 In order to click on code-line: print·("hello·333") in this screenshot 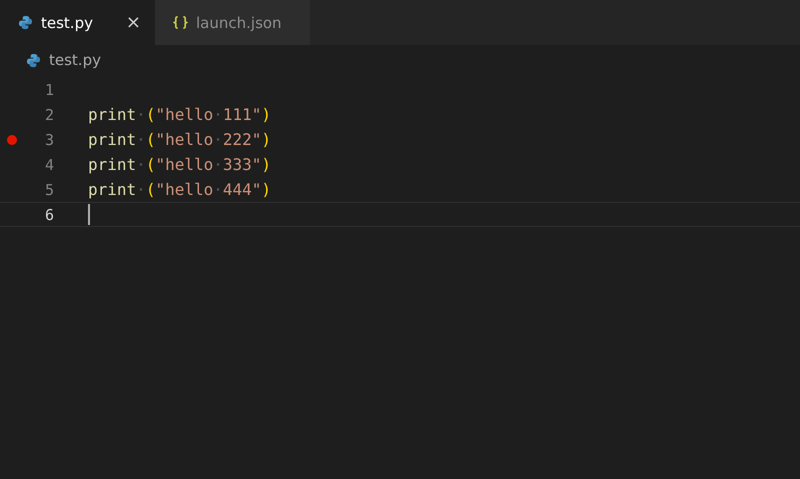, I will do `click(180, 164)`.